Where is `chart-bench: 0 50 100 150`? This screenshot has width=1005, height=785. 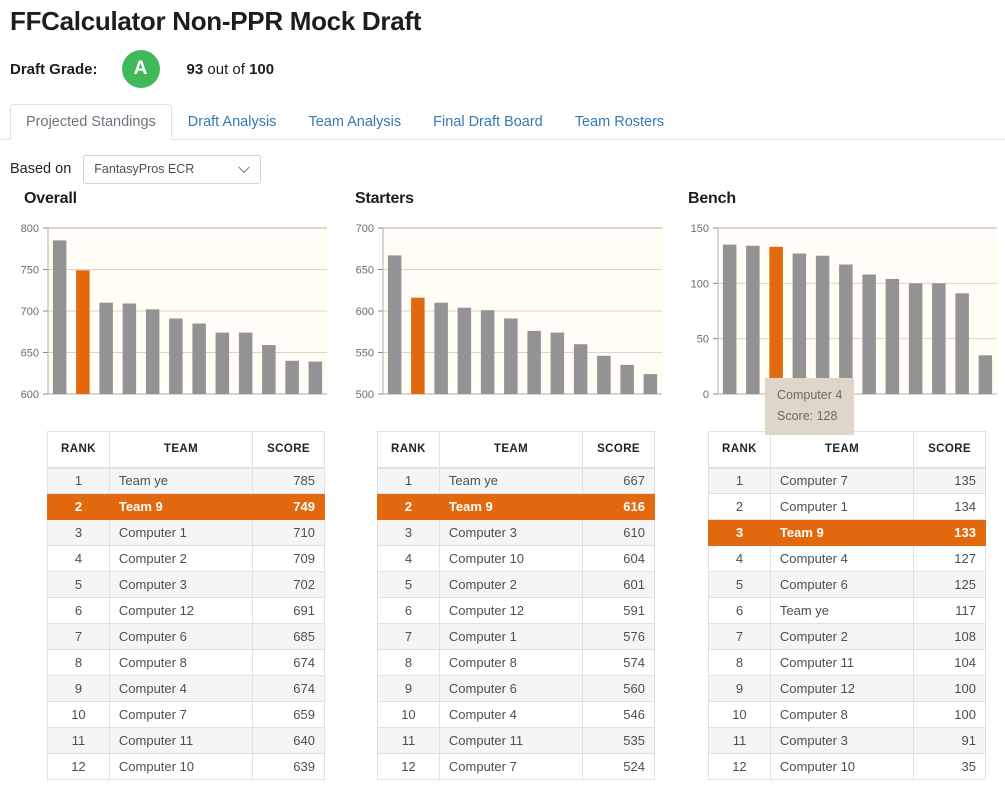
chart-bench: 0 50 100 150 is located at coordinates (842, 313).